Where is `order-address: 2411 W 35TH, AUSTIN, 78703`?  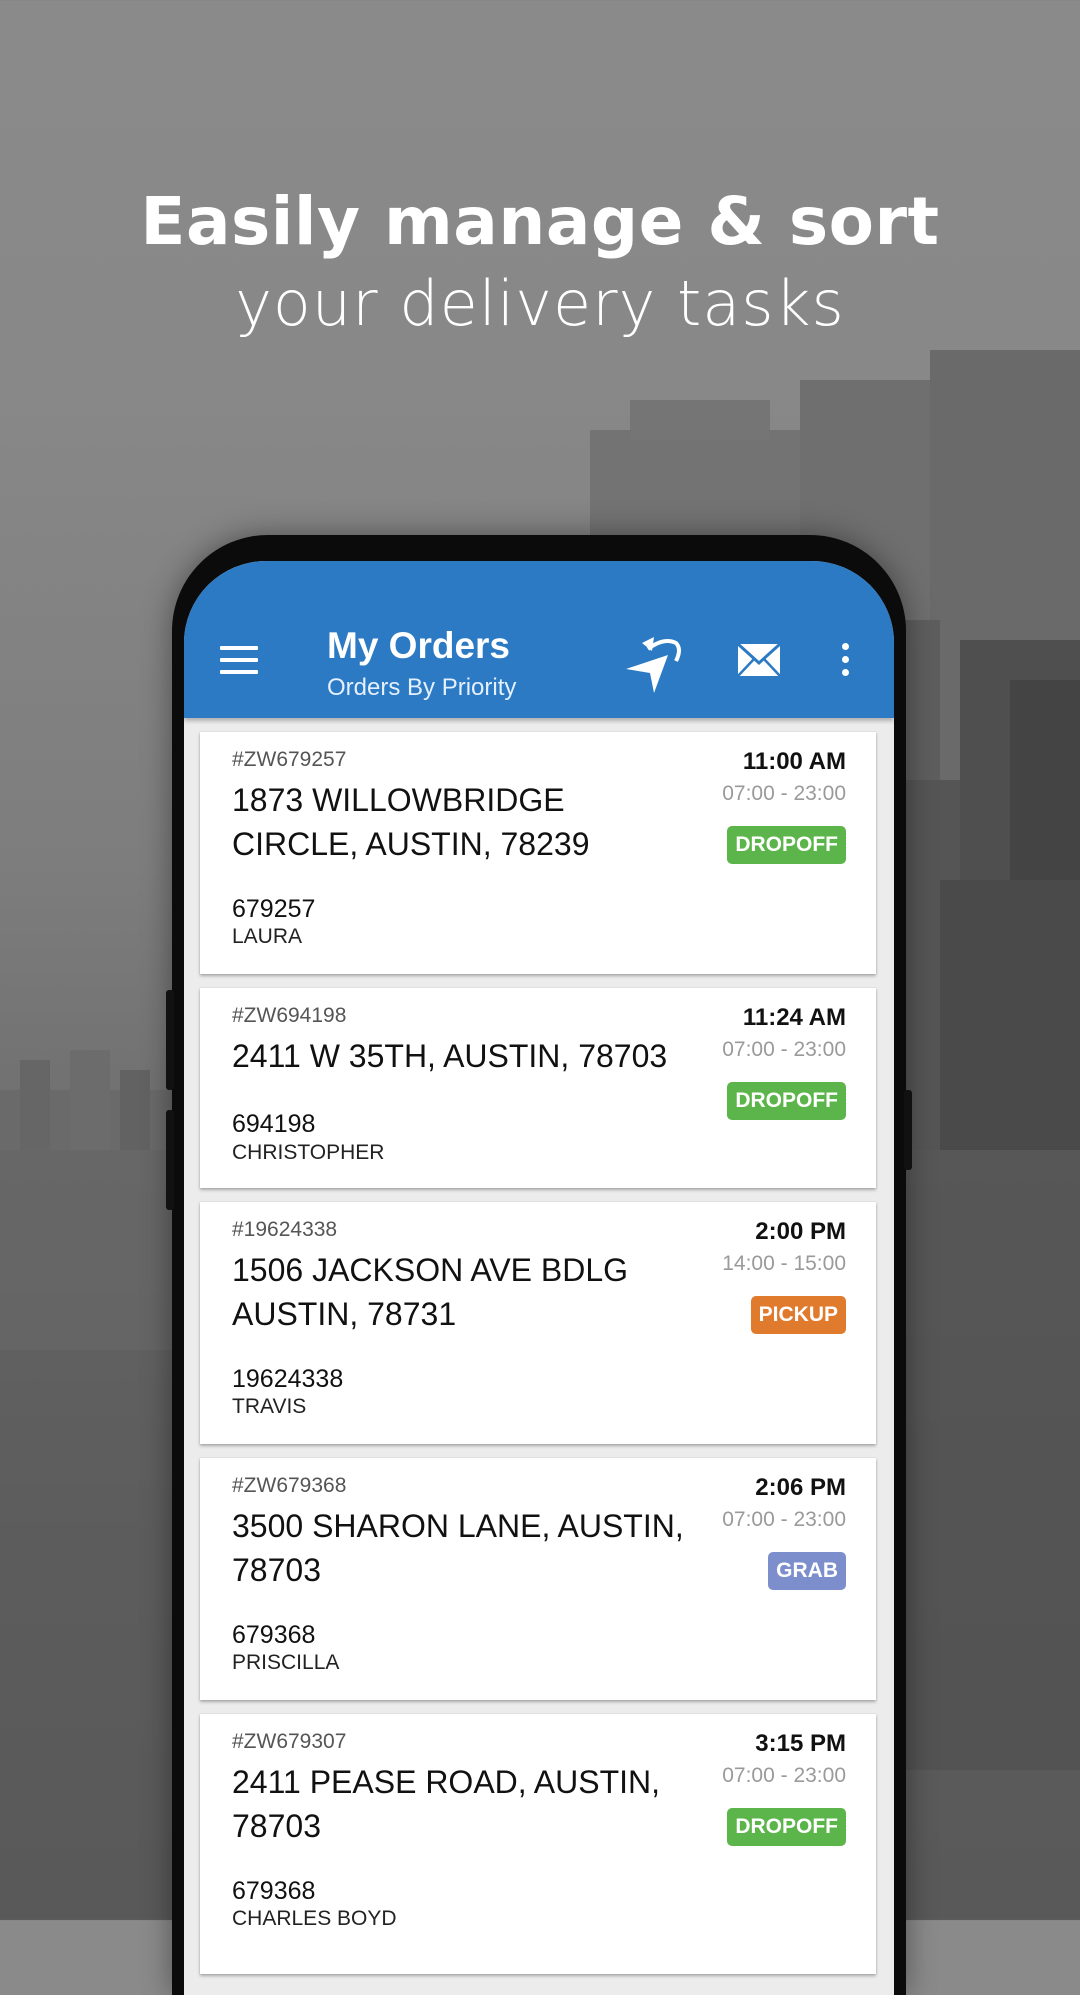
order-address: 2411 W 35TH, AUSTIN, 78703 is located at coordinates (450, 1056).